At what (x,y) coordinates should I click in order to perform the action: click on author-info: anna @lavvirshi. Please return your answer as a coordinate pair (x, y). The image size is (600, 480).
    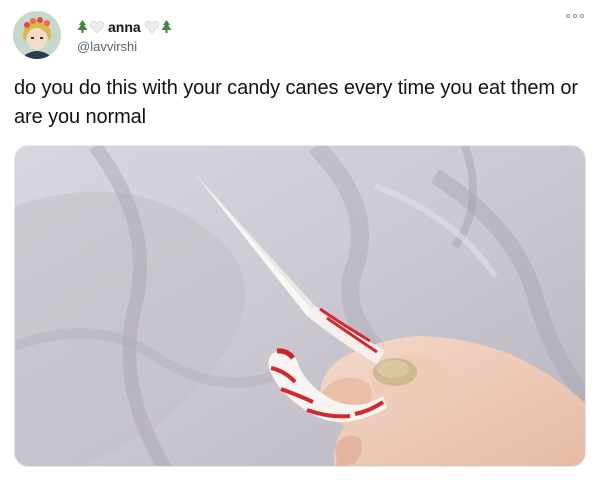
    Looking at the image, I should click on (124, 35).